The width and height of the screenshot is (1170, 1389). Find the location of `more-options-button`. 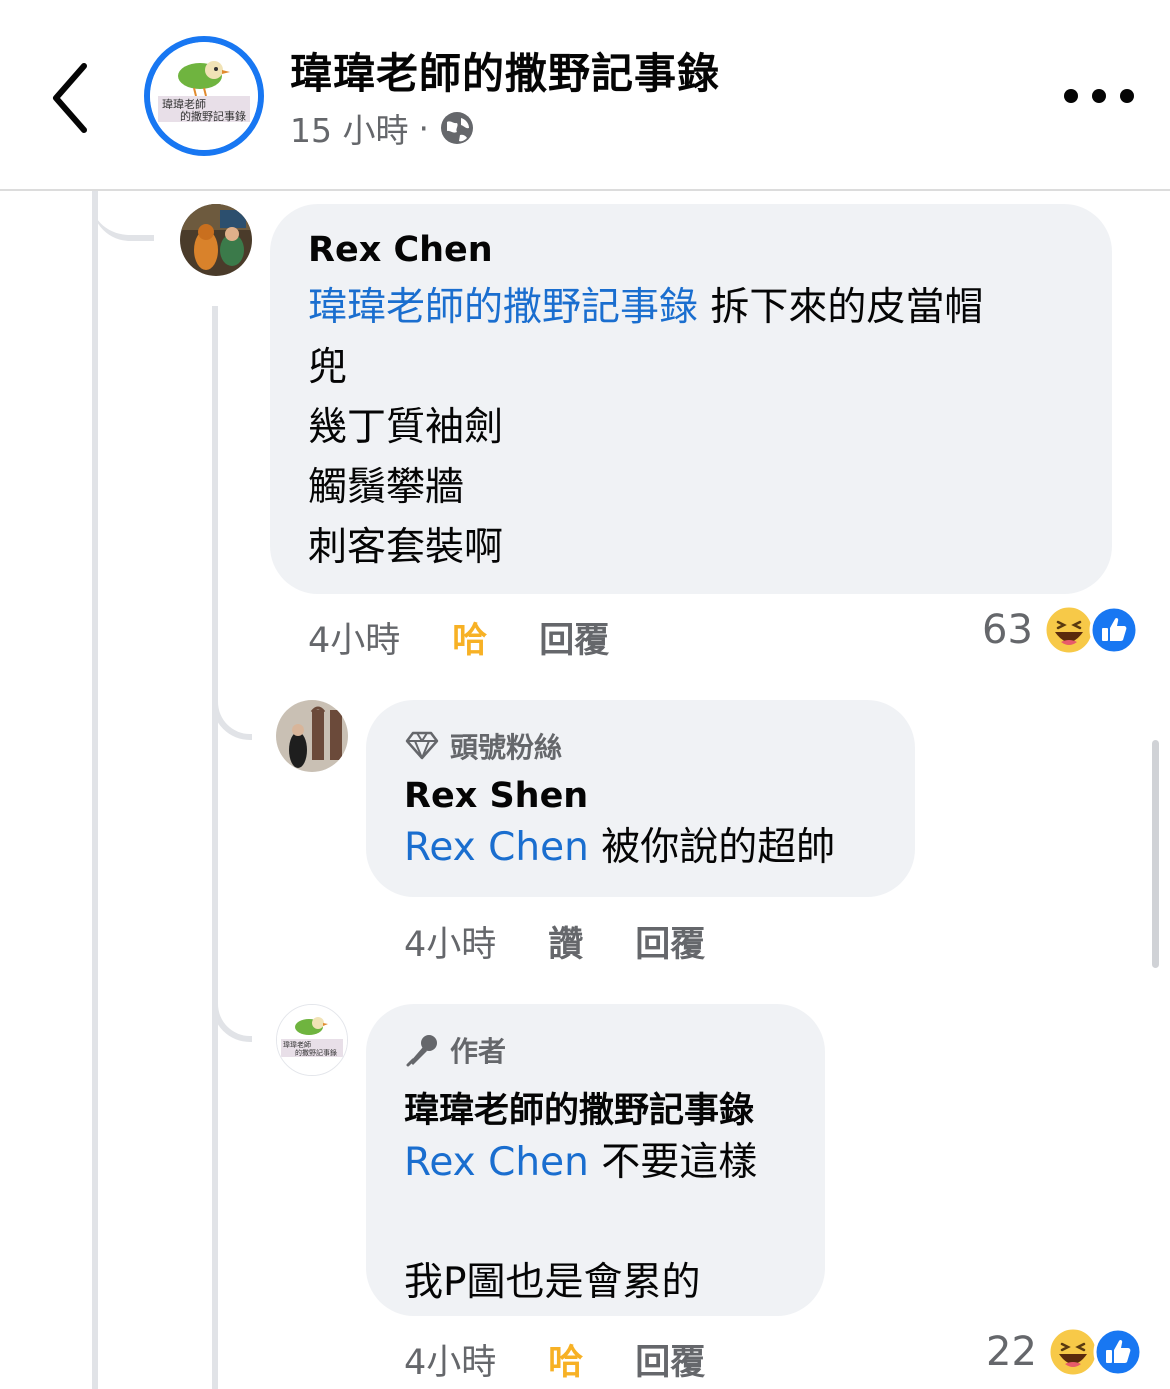

more-options-button is located at coordinates (1099, 96).